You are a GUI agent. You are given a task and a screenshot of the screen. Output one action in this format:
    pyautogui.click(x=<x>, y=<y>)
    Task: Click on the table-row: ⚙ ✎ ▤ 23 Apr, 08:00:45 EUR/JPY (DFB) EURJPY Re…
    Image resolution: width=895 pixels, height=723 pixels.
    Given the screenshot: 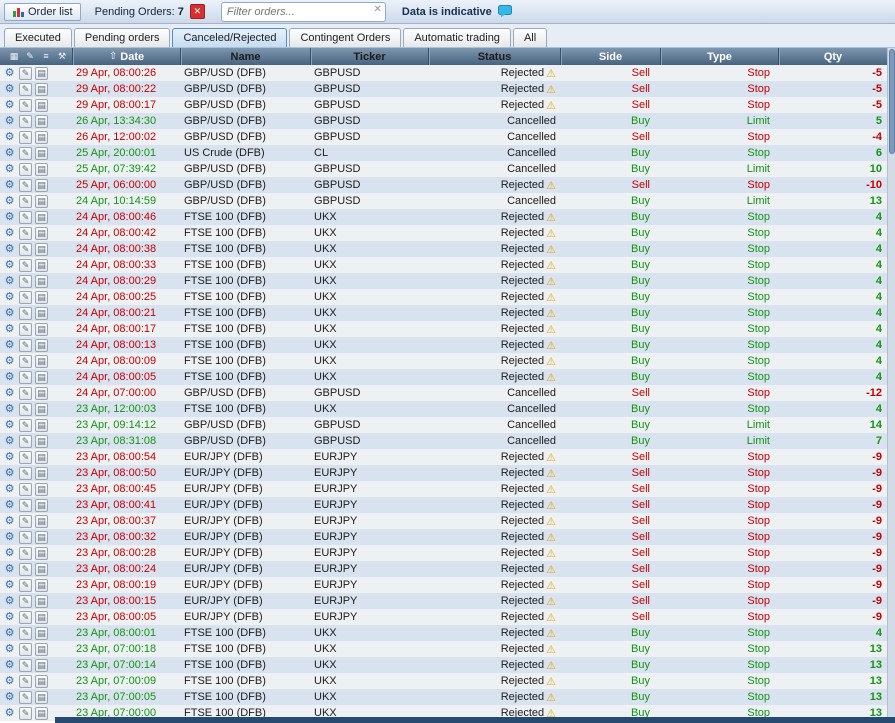 What is the action you would take?
    pyautogui.click(x=443, y=489)
    